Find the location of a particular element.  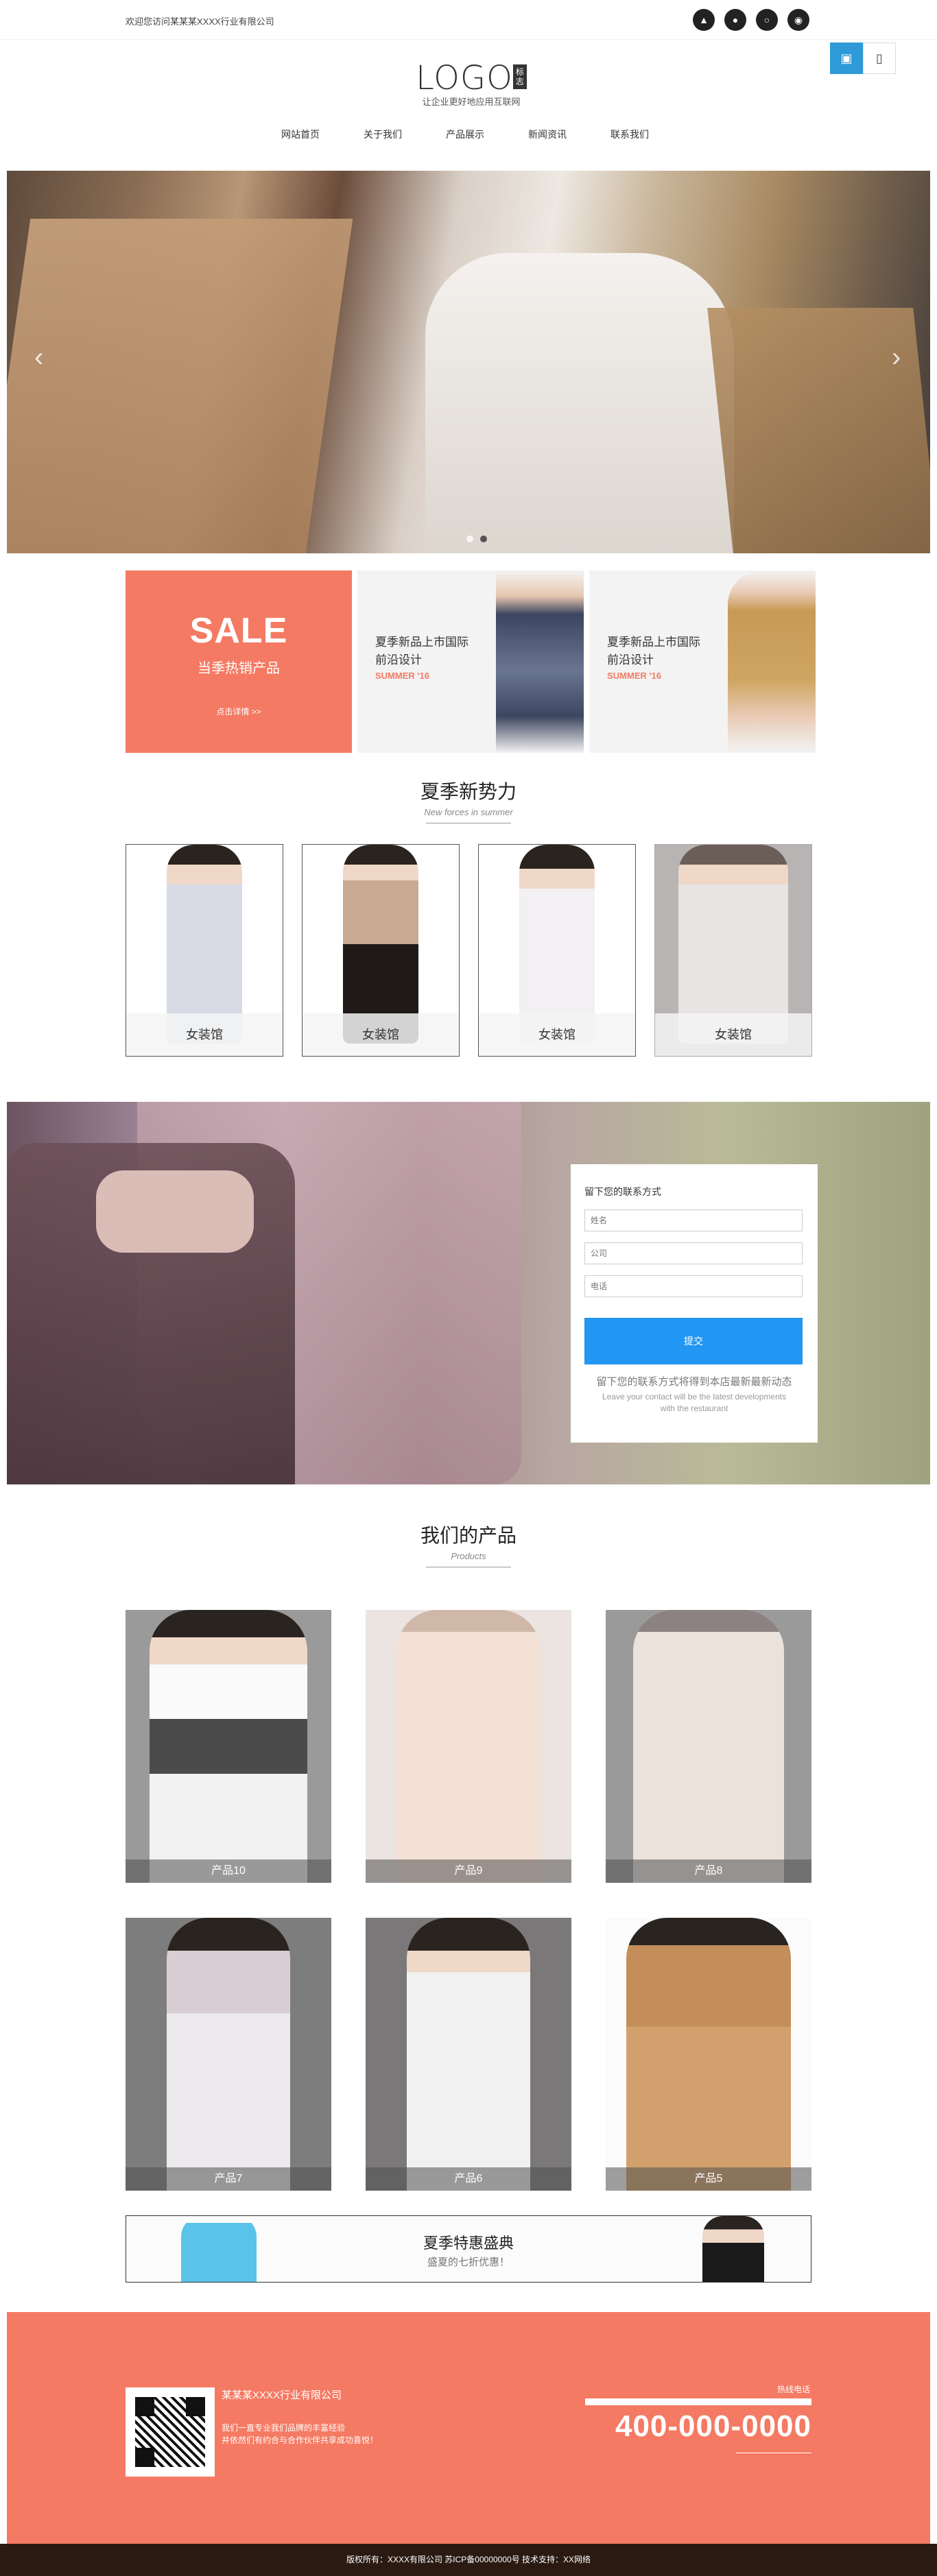

hero-slider: ‹ › is located at coordinates (468, 362).